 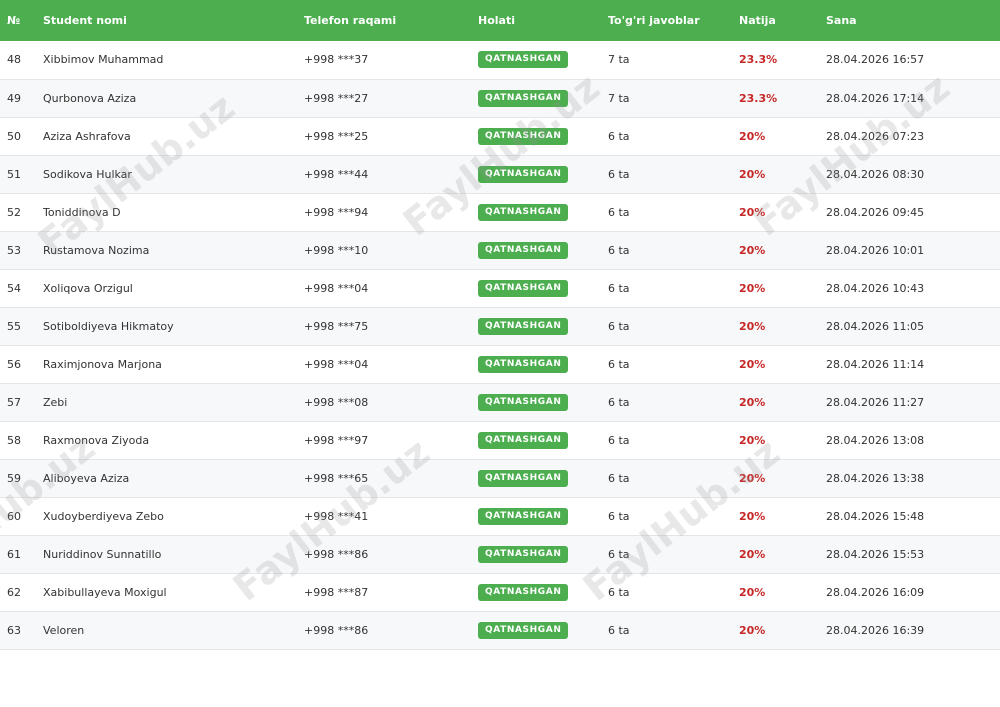 What do you see at coordinates (14, 326) in the screenshot?
I see `cell-number: 55` at bounding box center [14, 326].